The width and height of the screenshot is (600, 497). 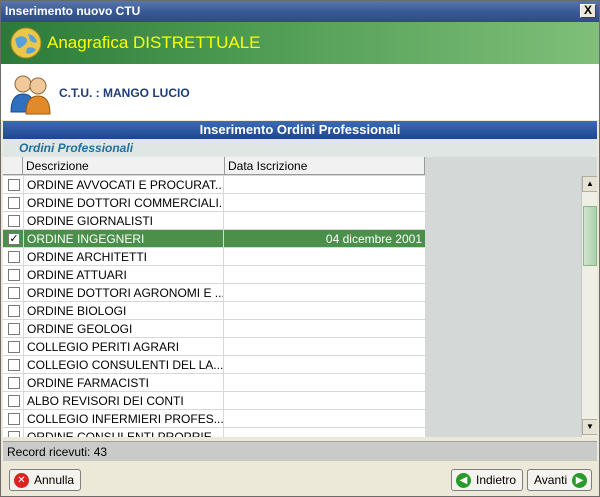 I want to click on header-descrizione: Descrizione, so click(x=124, y=166).